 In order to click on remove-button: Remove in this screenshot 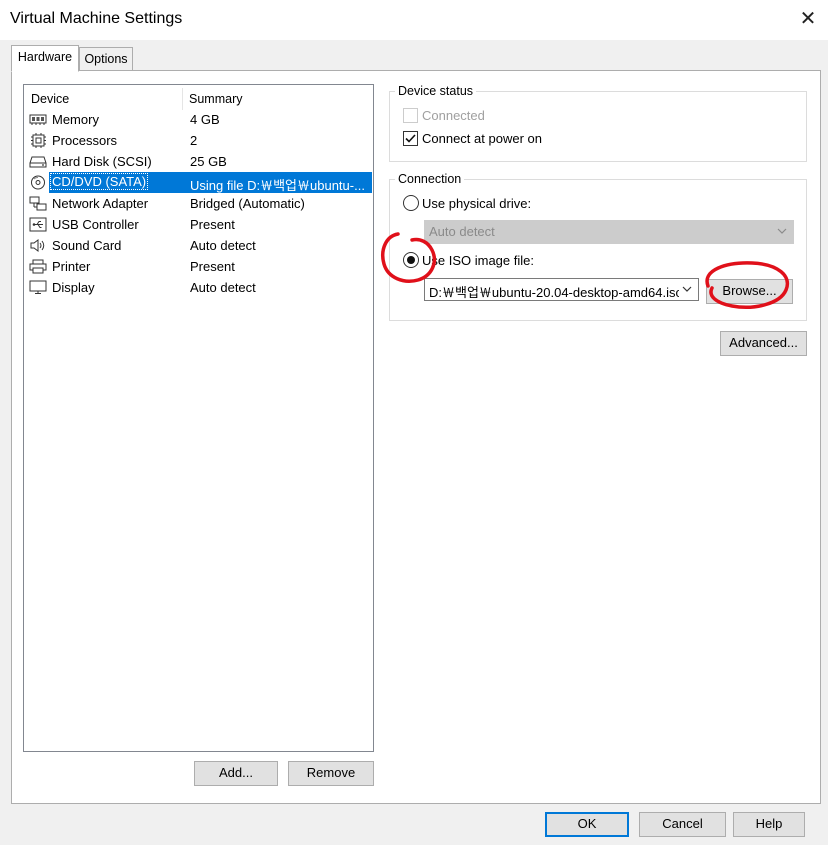, I will do `click(331, 773)`.